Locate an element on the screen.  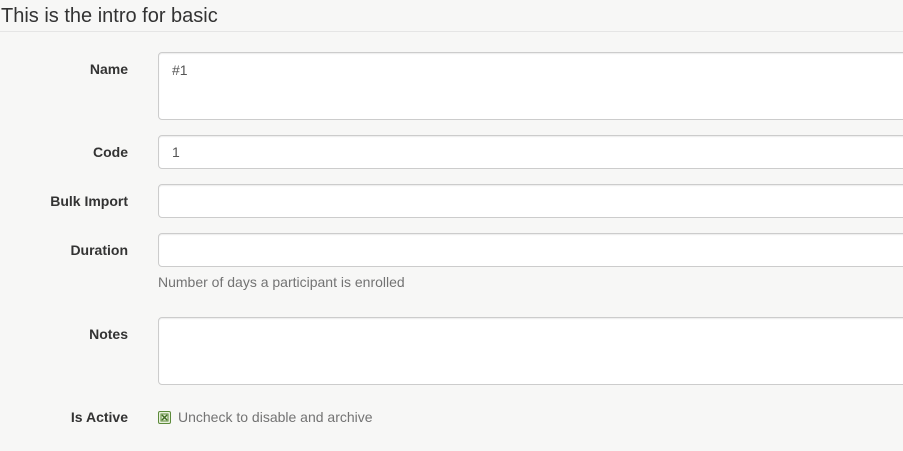
bulk-import-field is located at coordinates (530, 201).